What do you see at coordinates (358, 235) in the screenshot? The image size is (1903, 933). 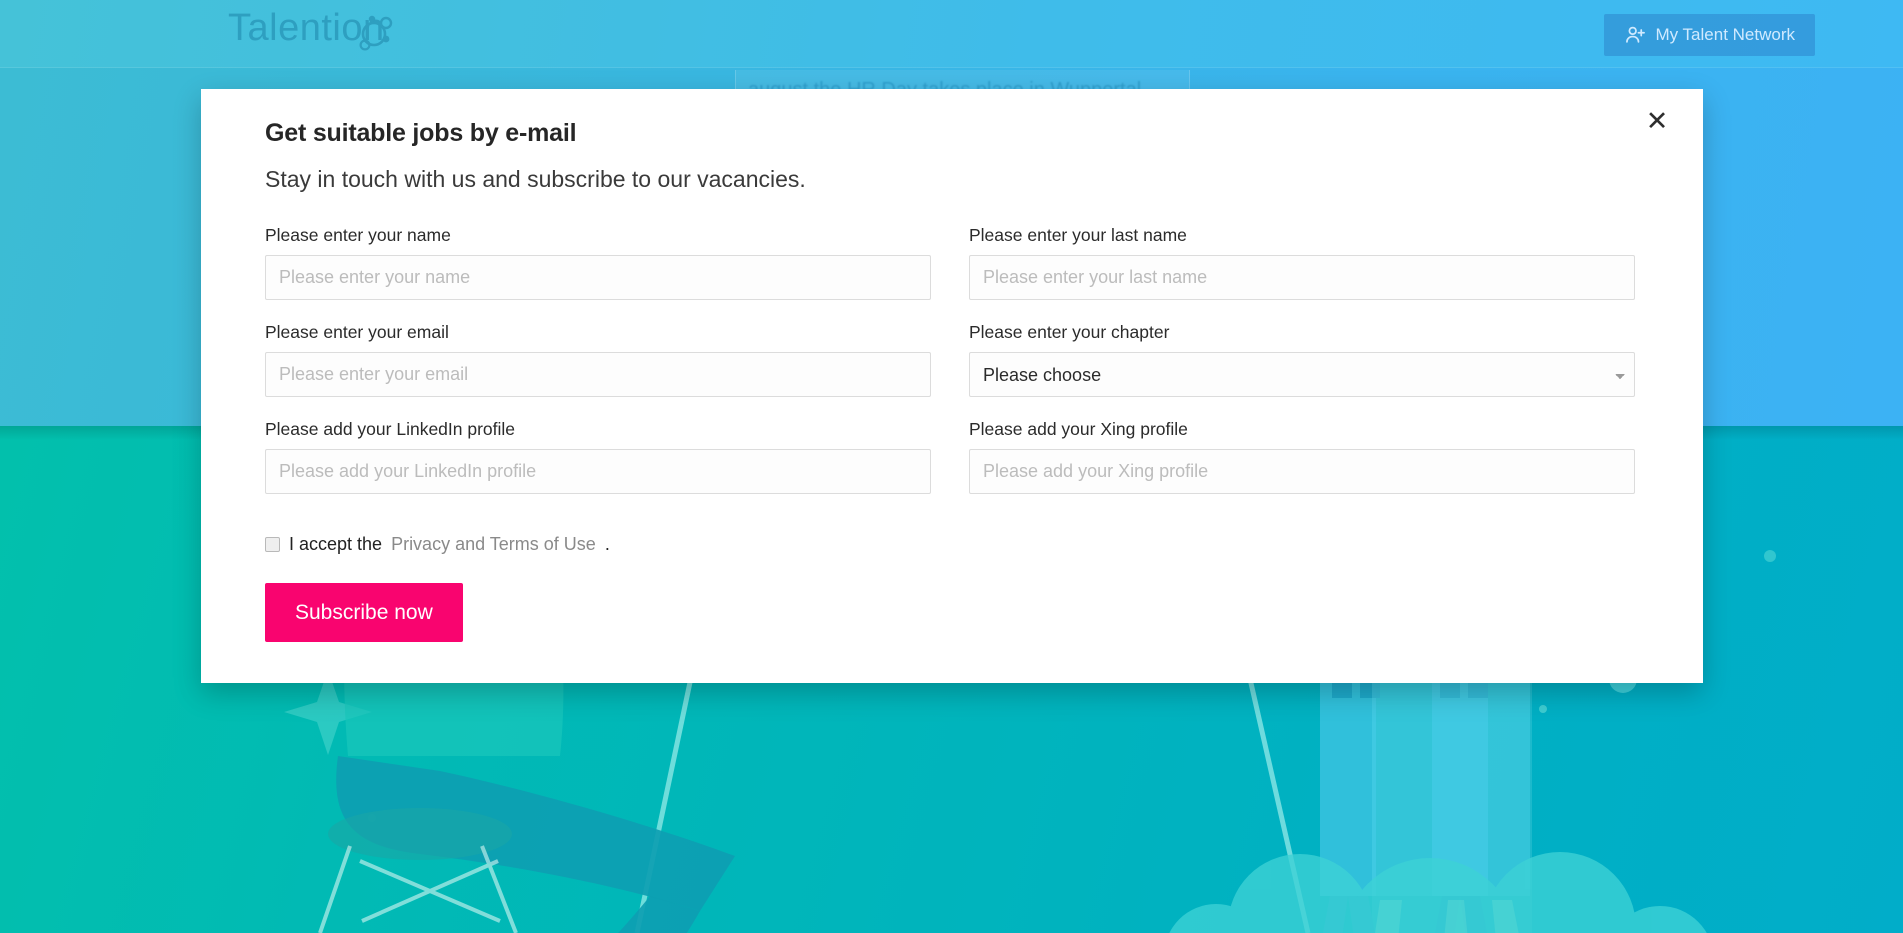 I see `label-first-name: Please enter your name` at bounding box center [358, 235].